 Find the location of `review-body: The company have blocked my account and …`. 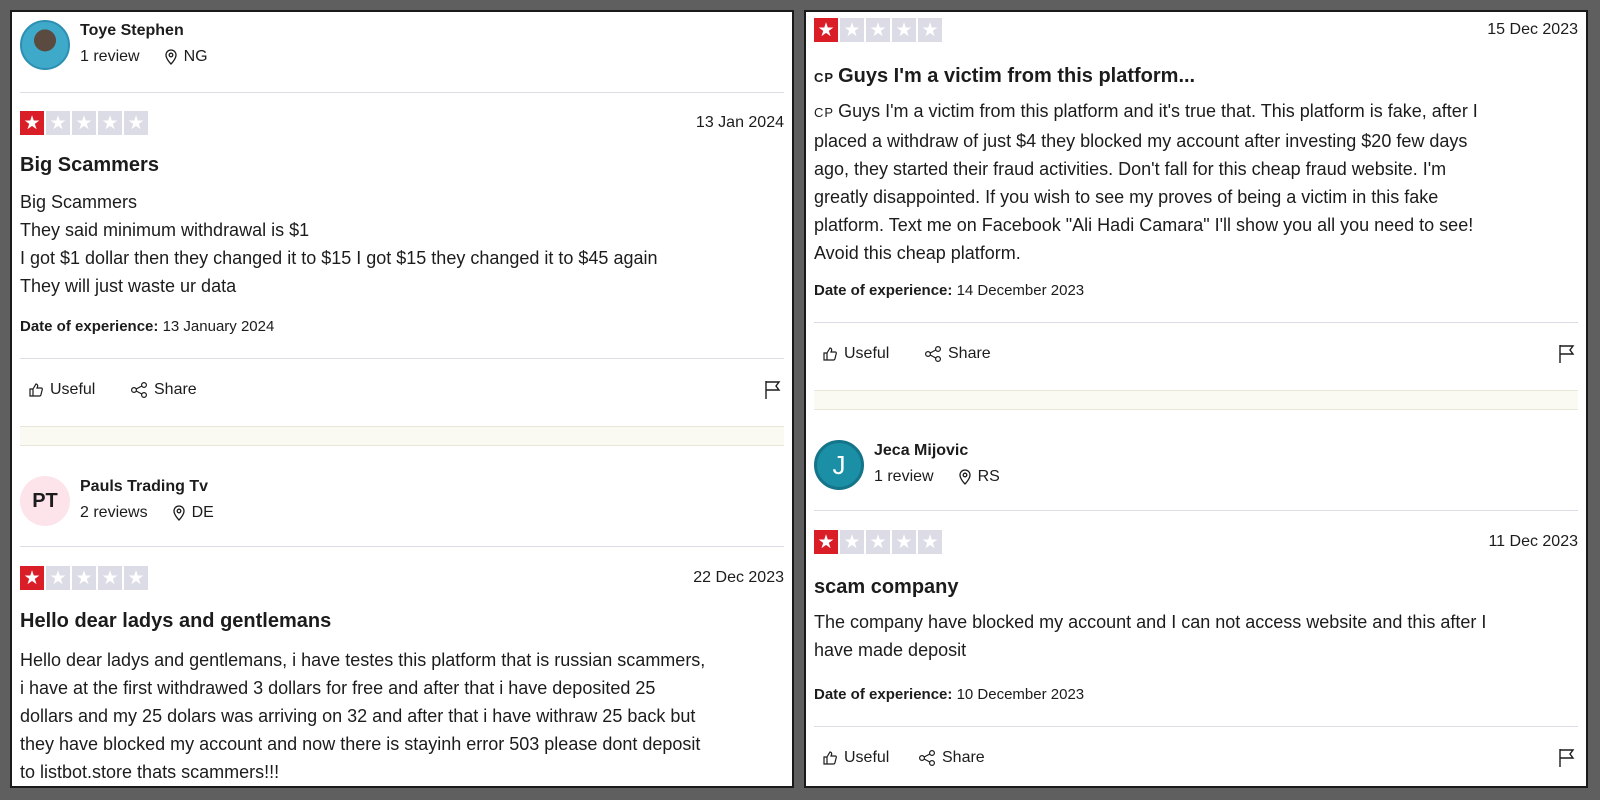

review-body: The company have blocked my account and … is located at coordinates (1150, 636).